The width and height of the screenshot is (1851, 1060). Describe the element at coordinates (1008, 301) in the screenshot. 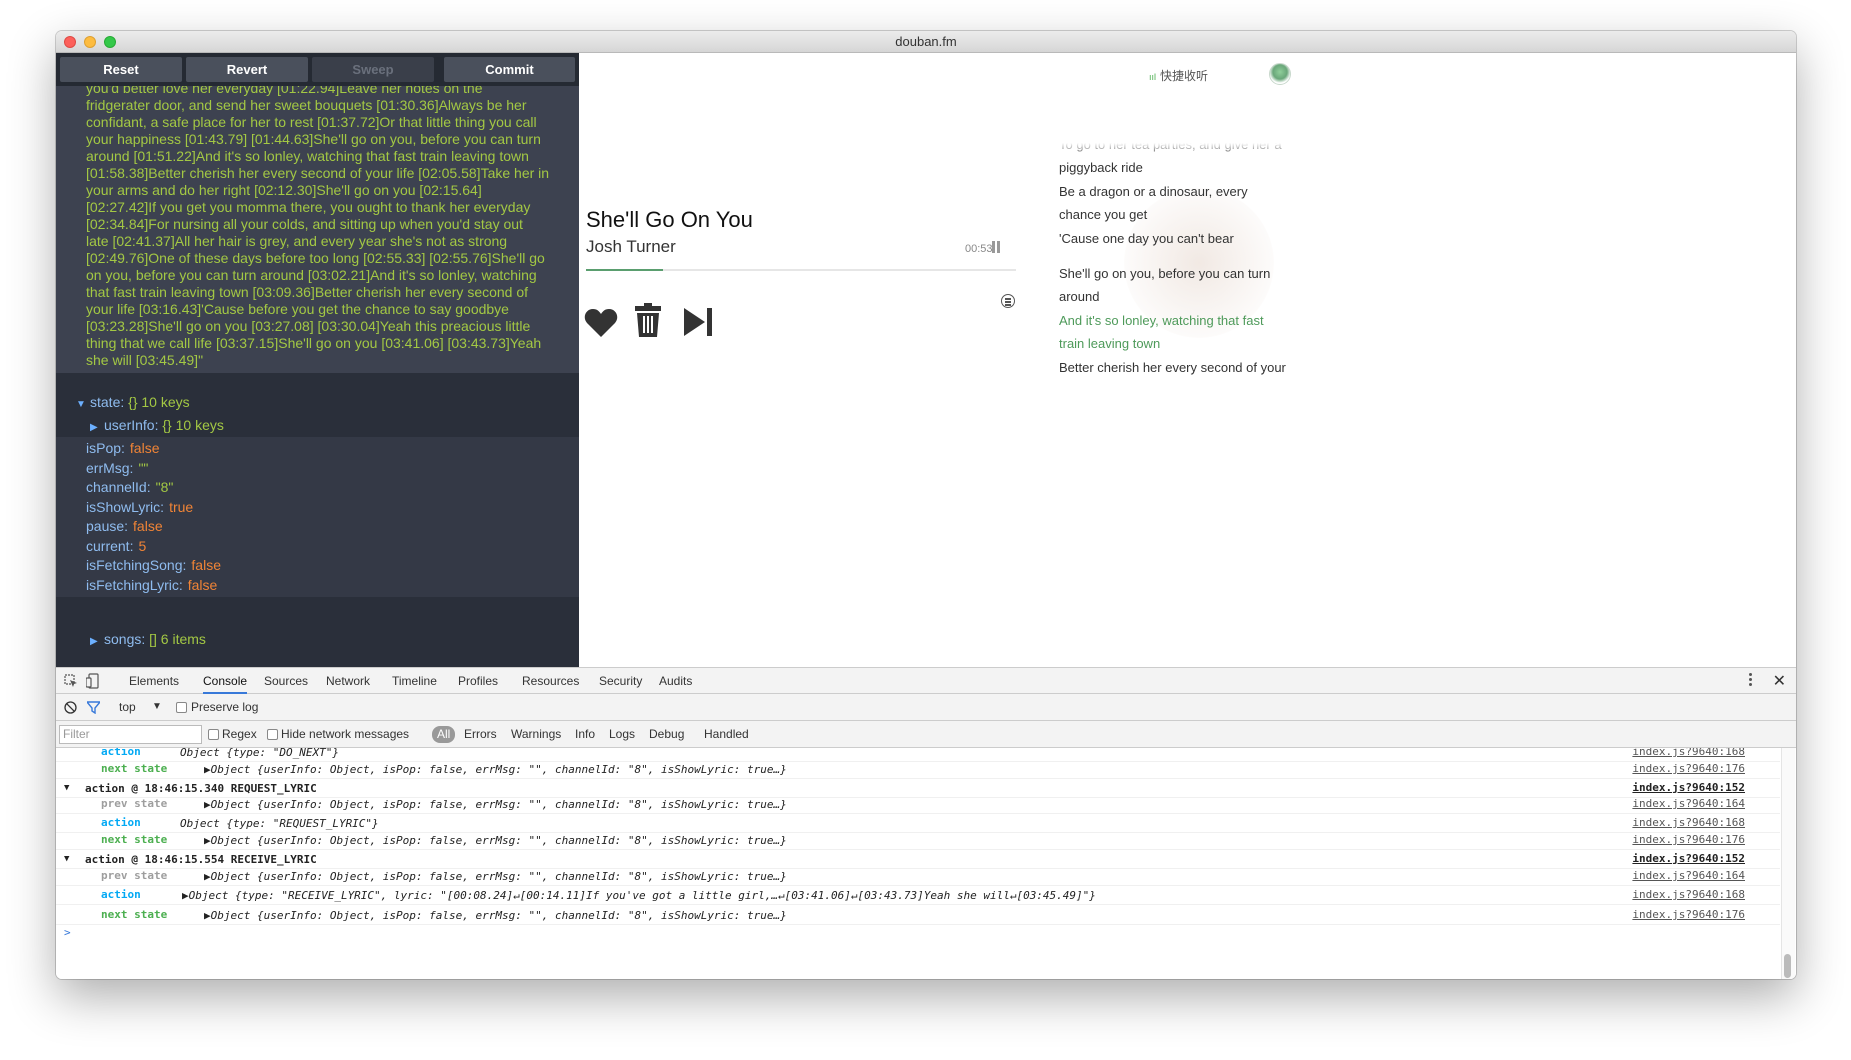

I see `lyric-toggle-icon` at that location.